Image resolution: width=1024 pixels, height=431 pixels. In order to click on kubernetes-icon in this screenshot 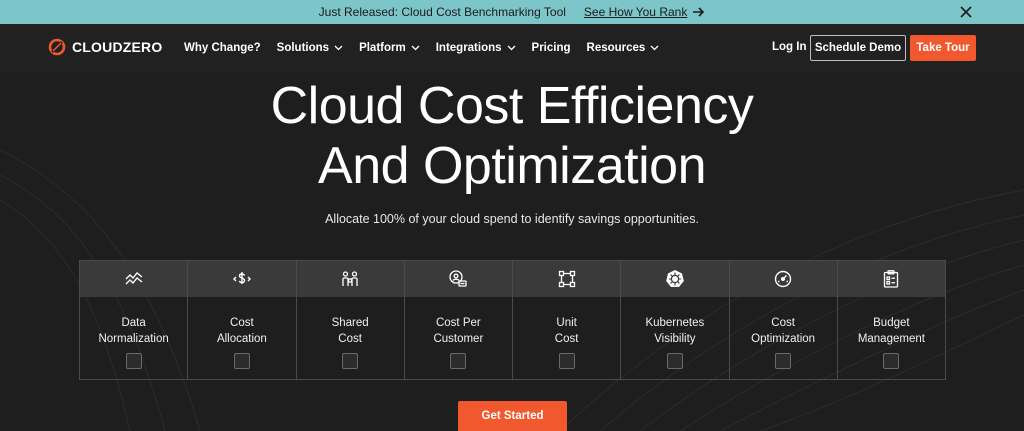, I will do `click(675, 278)`.